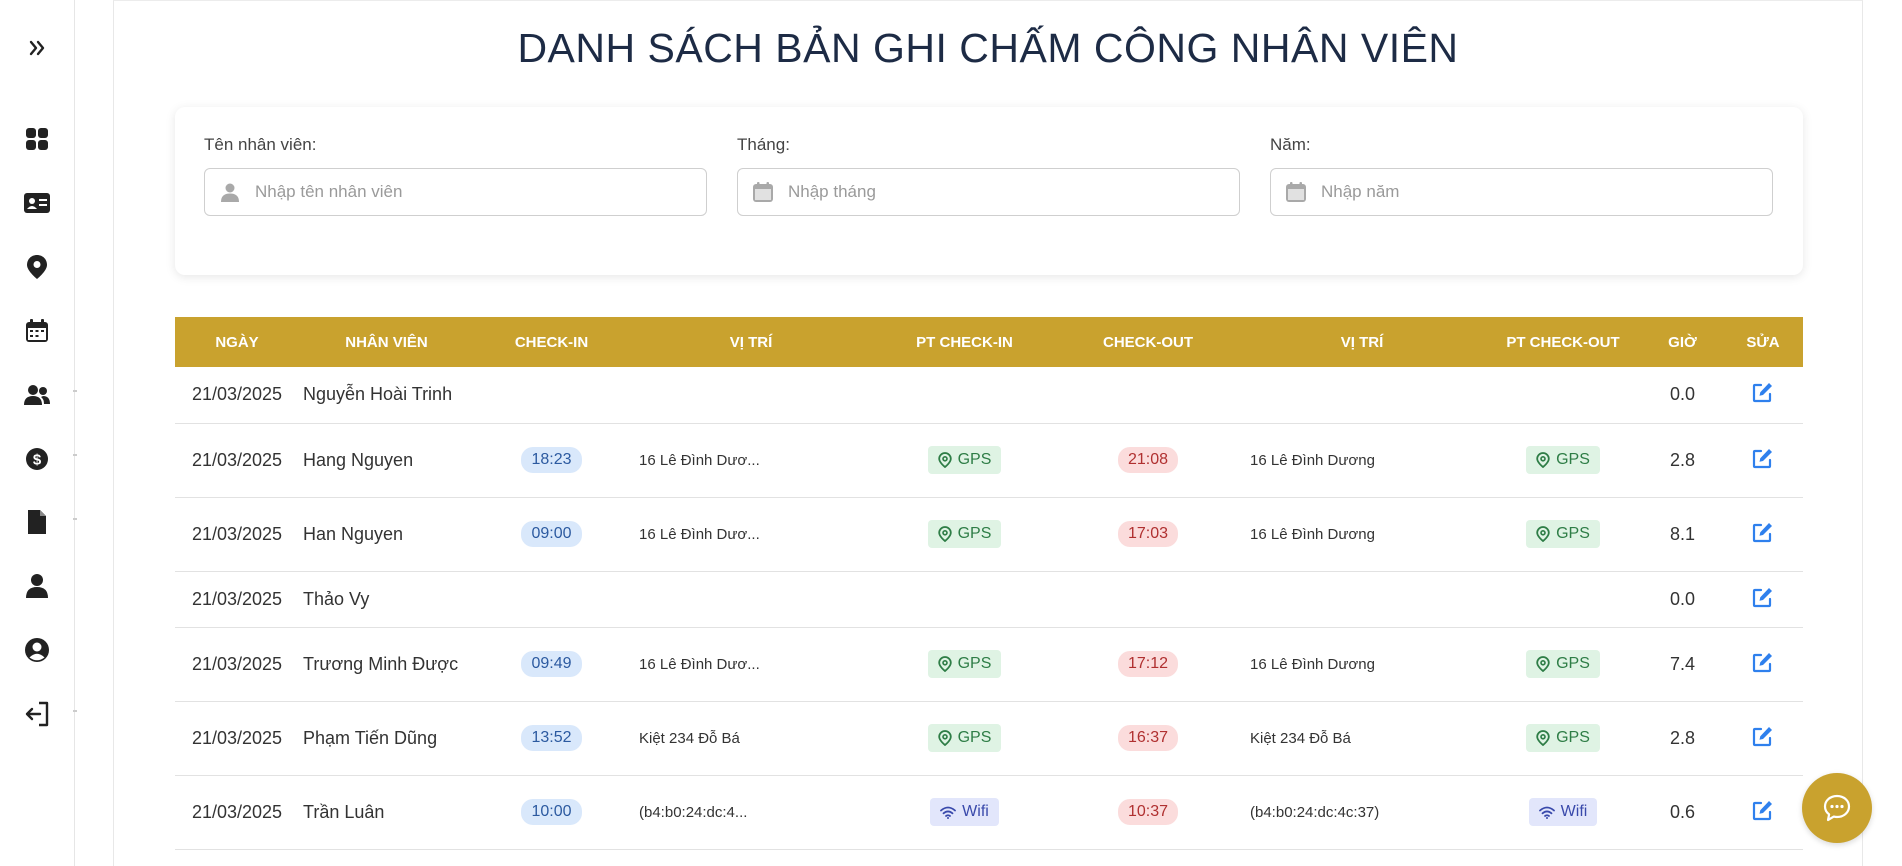 This screenshot has height=866, width=1902. What do you see at coordinates (37, 203) in the screenshot?
I see `sidebar-item-id-card` at bounding box center [37, 203].